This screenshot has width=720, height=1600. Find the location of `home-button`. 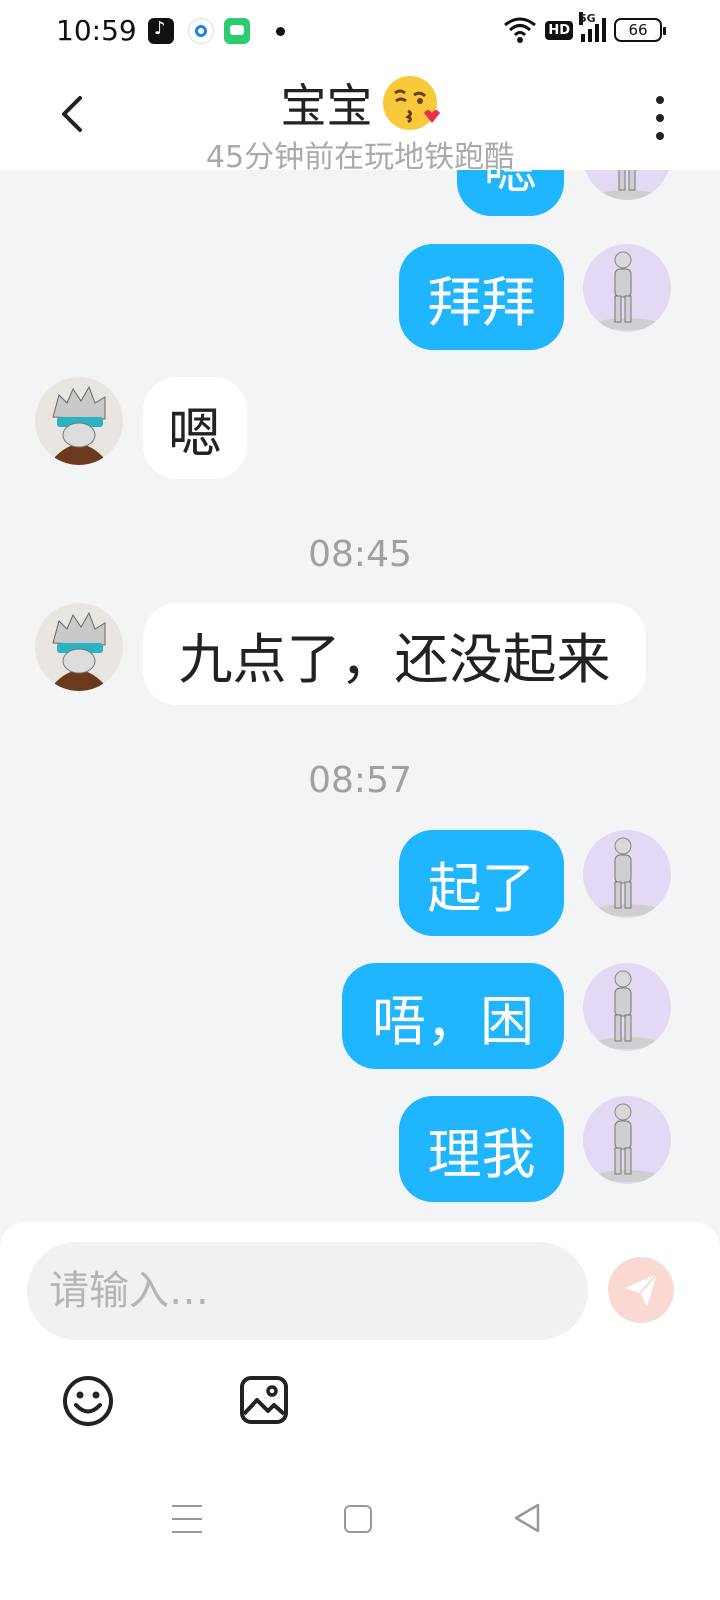

home-button is located at coordinates (358, 1519).